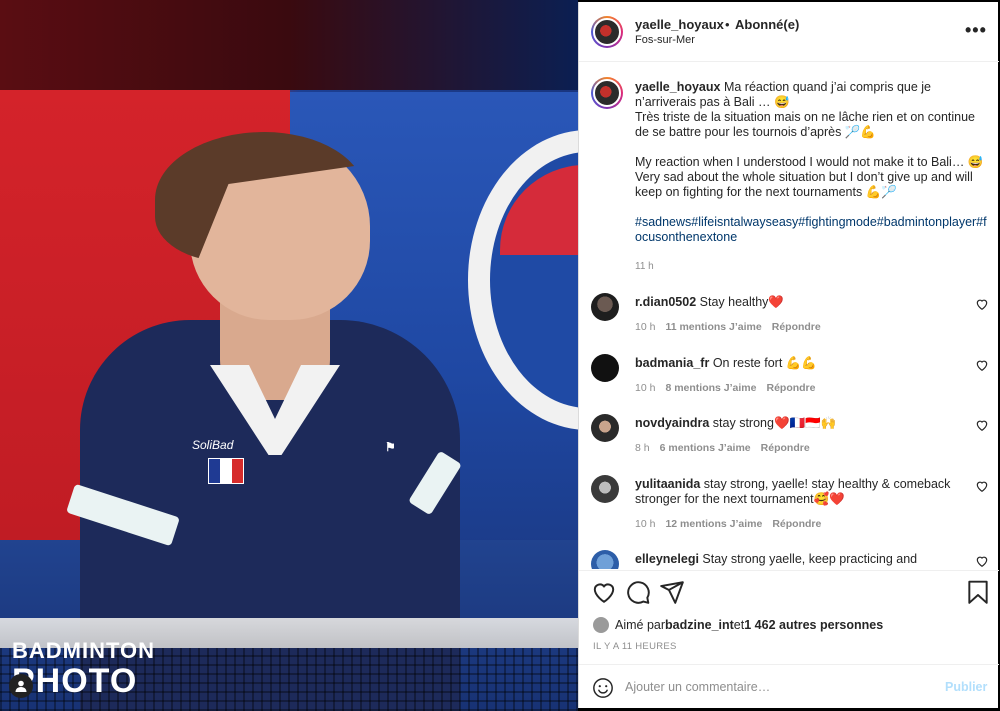 The width and height of the screenshot is (1000, 711). I want to click on comment-meta: 8 h 6 mentions J’aime Répondre, so click(727, 448).